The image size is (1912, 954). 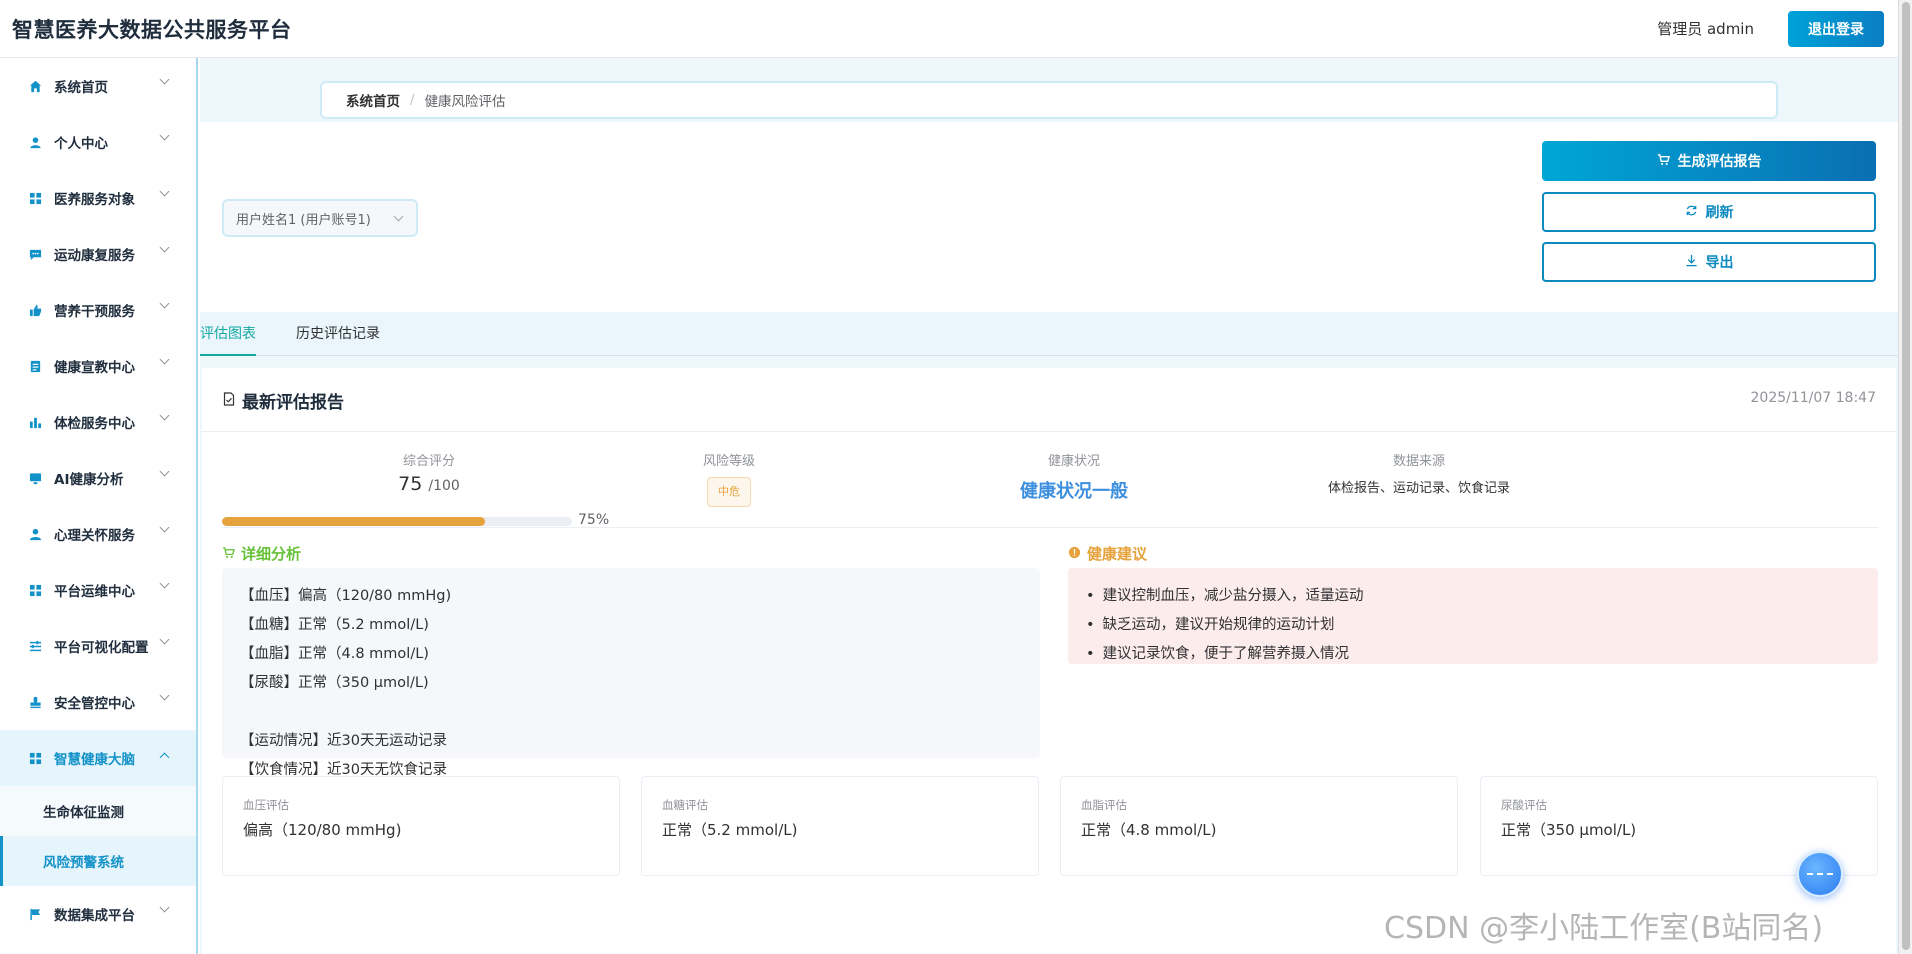 I want to click on tab-assessment-chart: 评估图表, so click(x=228, y=334).